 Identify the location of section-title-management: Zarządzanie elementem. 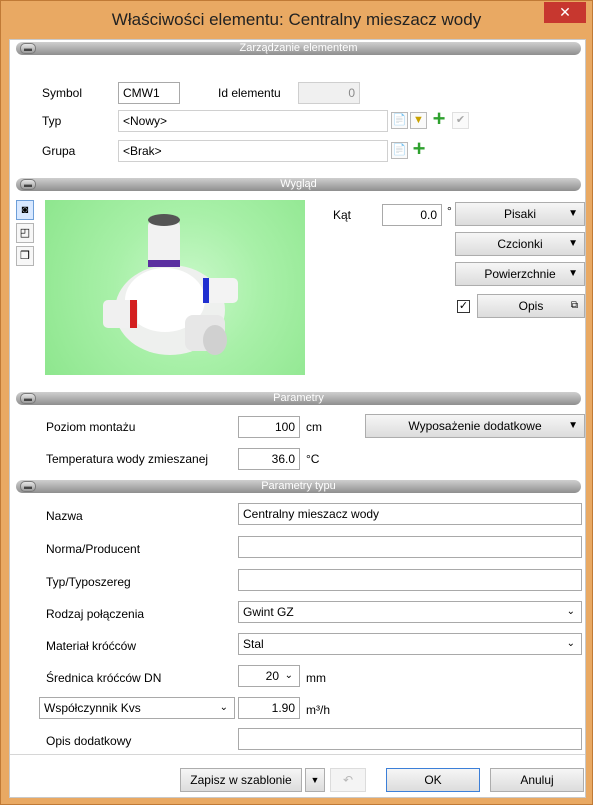
(298, 48).